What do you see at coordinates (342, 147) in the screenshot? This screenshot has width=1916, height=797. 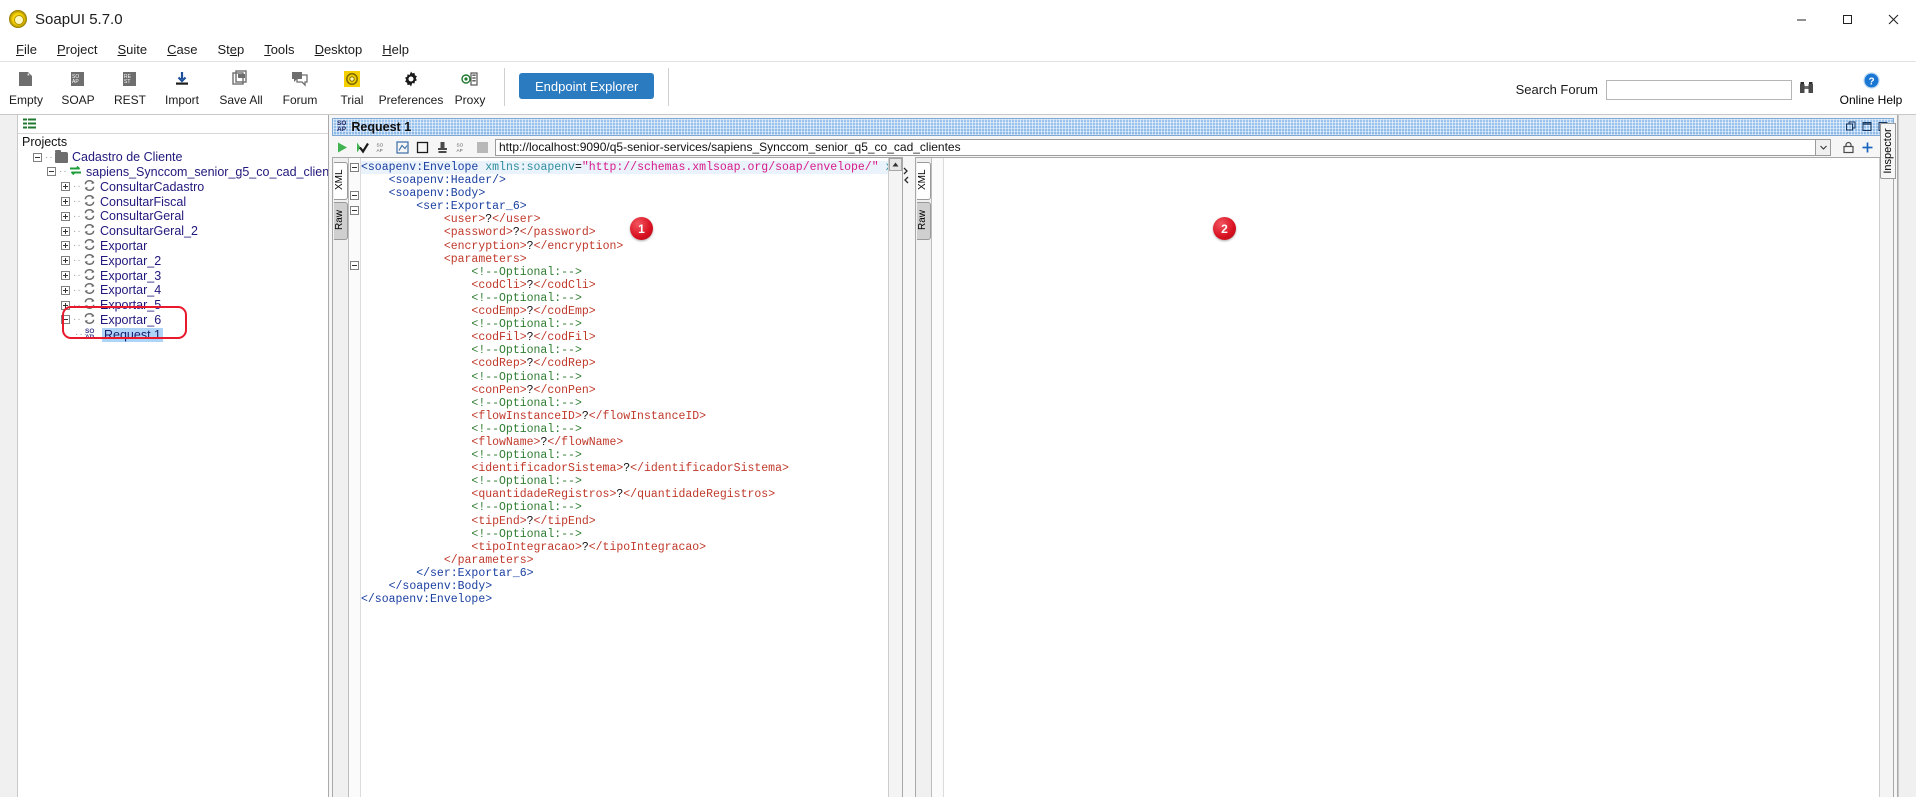 I see `run-request-icon` at bounding box center [342, 147].